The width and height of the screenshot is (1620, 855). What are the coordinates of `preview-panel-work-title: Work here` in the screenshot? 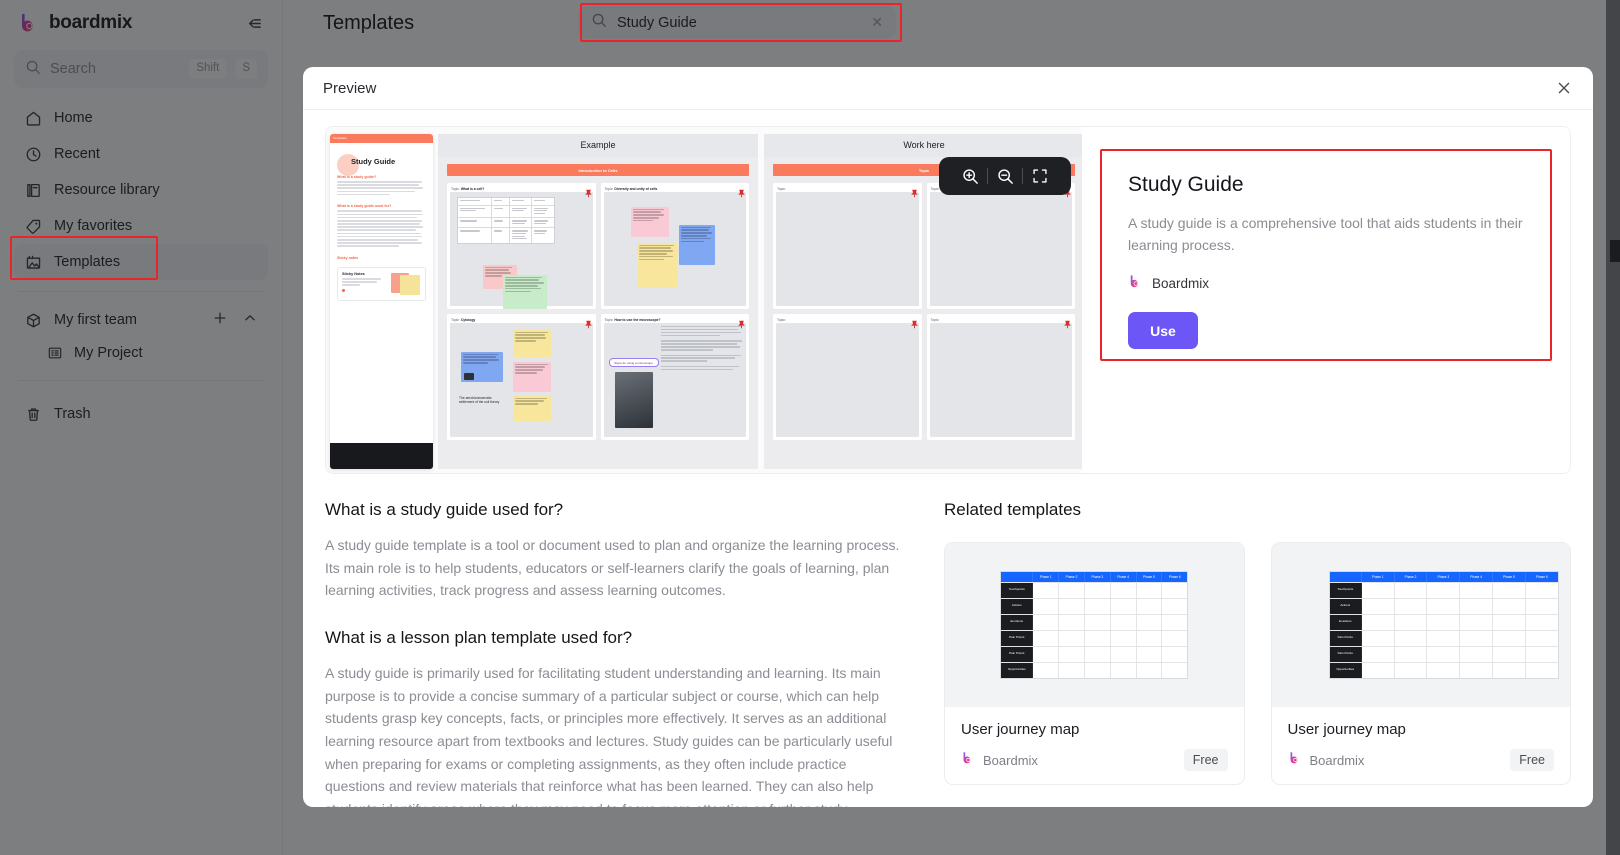 It's located at (923, 145).